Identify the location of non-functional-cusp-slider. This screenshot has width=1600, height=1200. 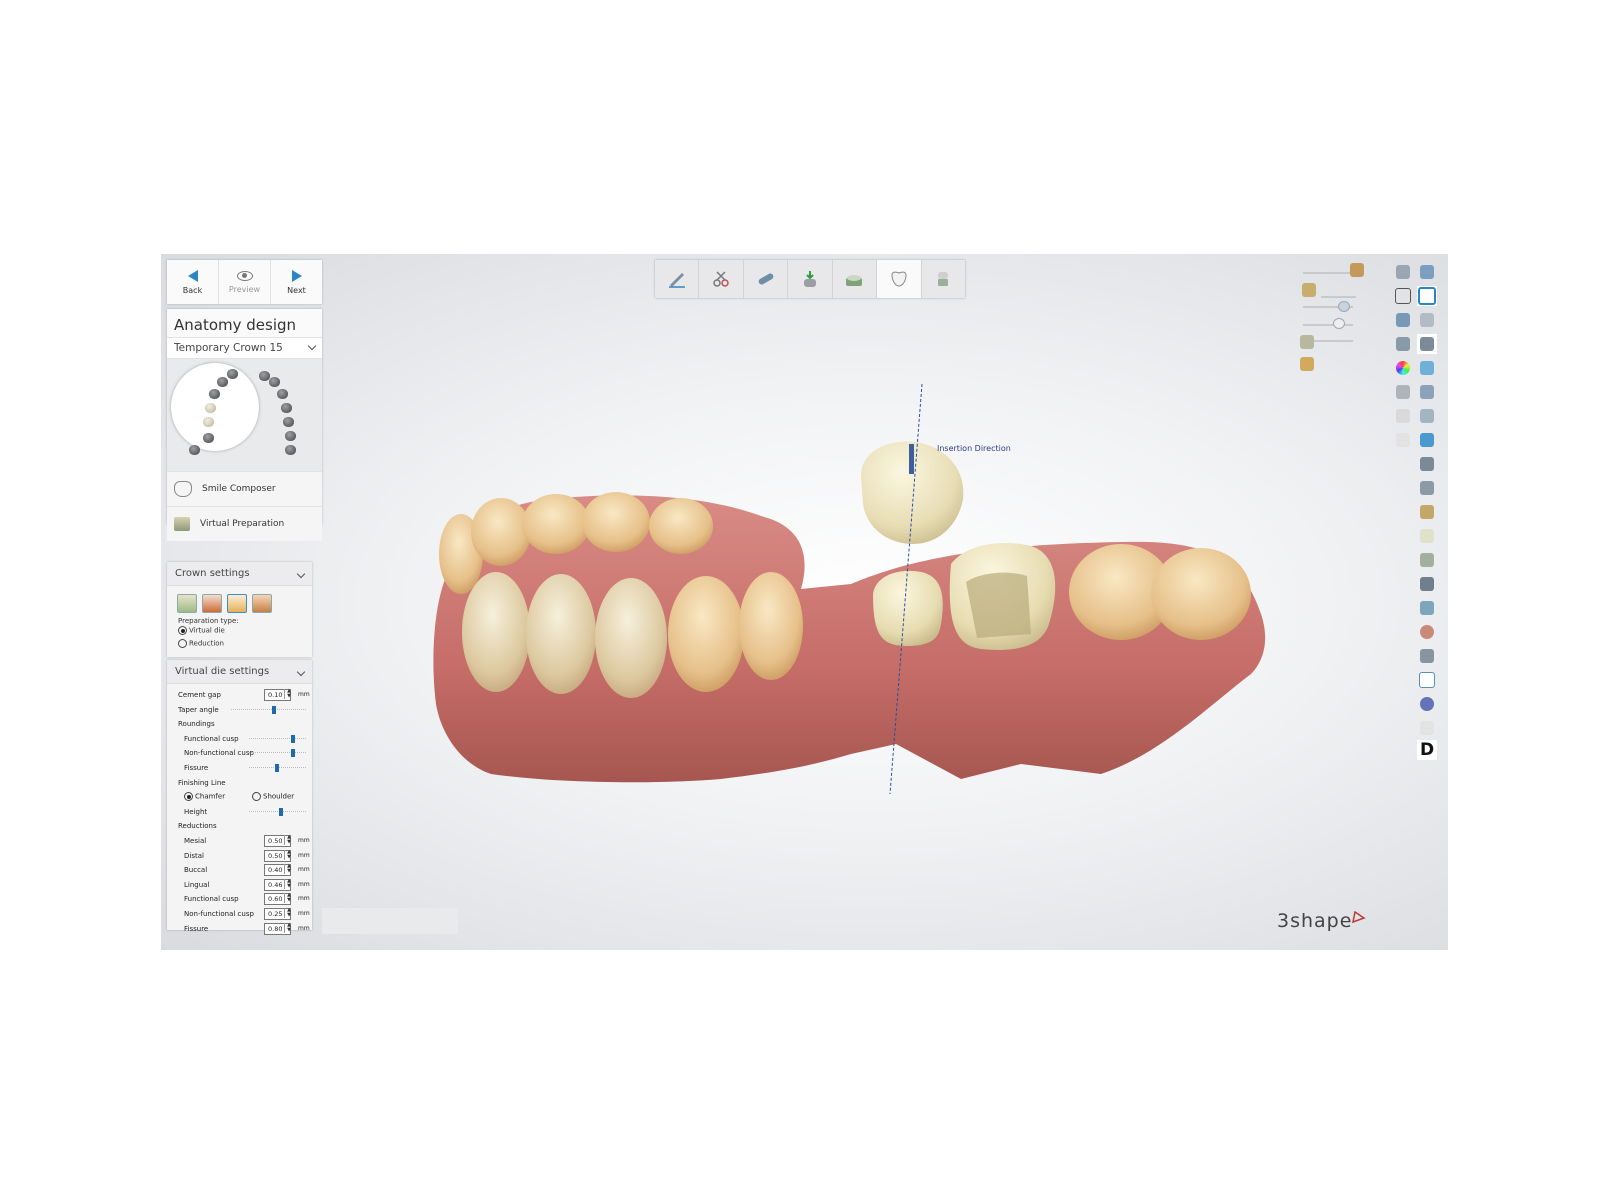
(277, 753).